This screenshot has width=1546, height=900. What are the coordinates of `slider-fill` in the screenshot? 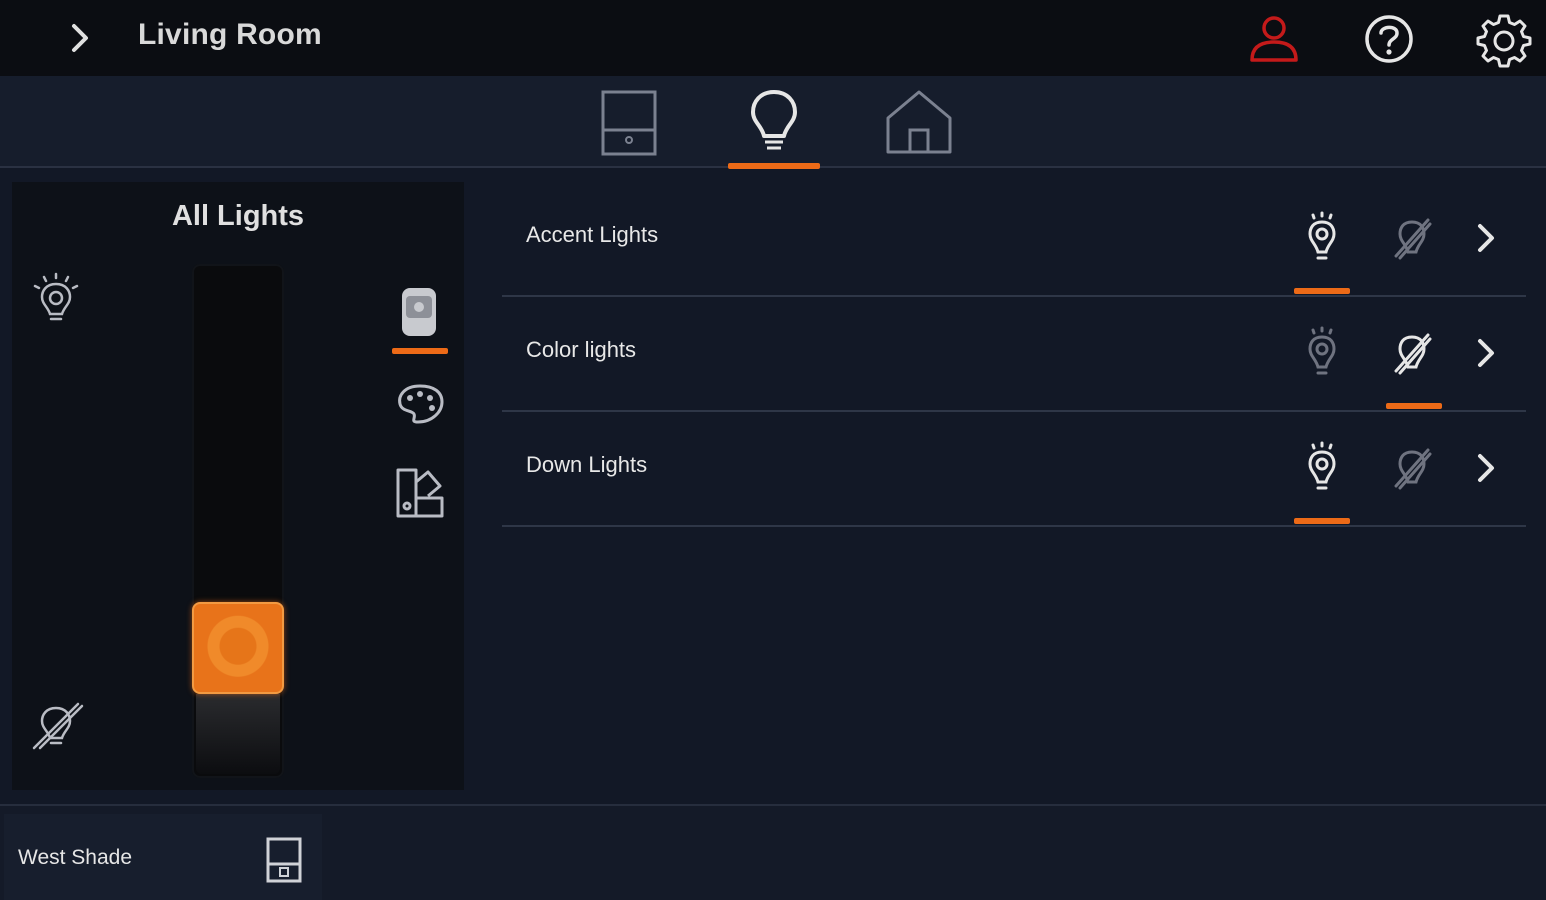 It's located at (238, 733).